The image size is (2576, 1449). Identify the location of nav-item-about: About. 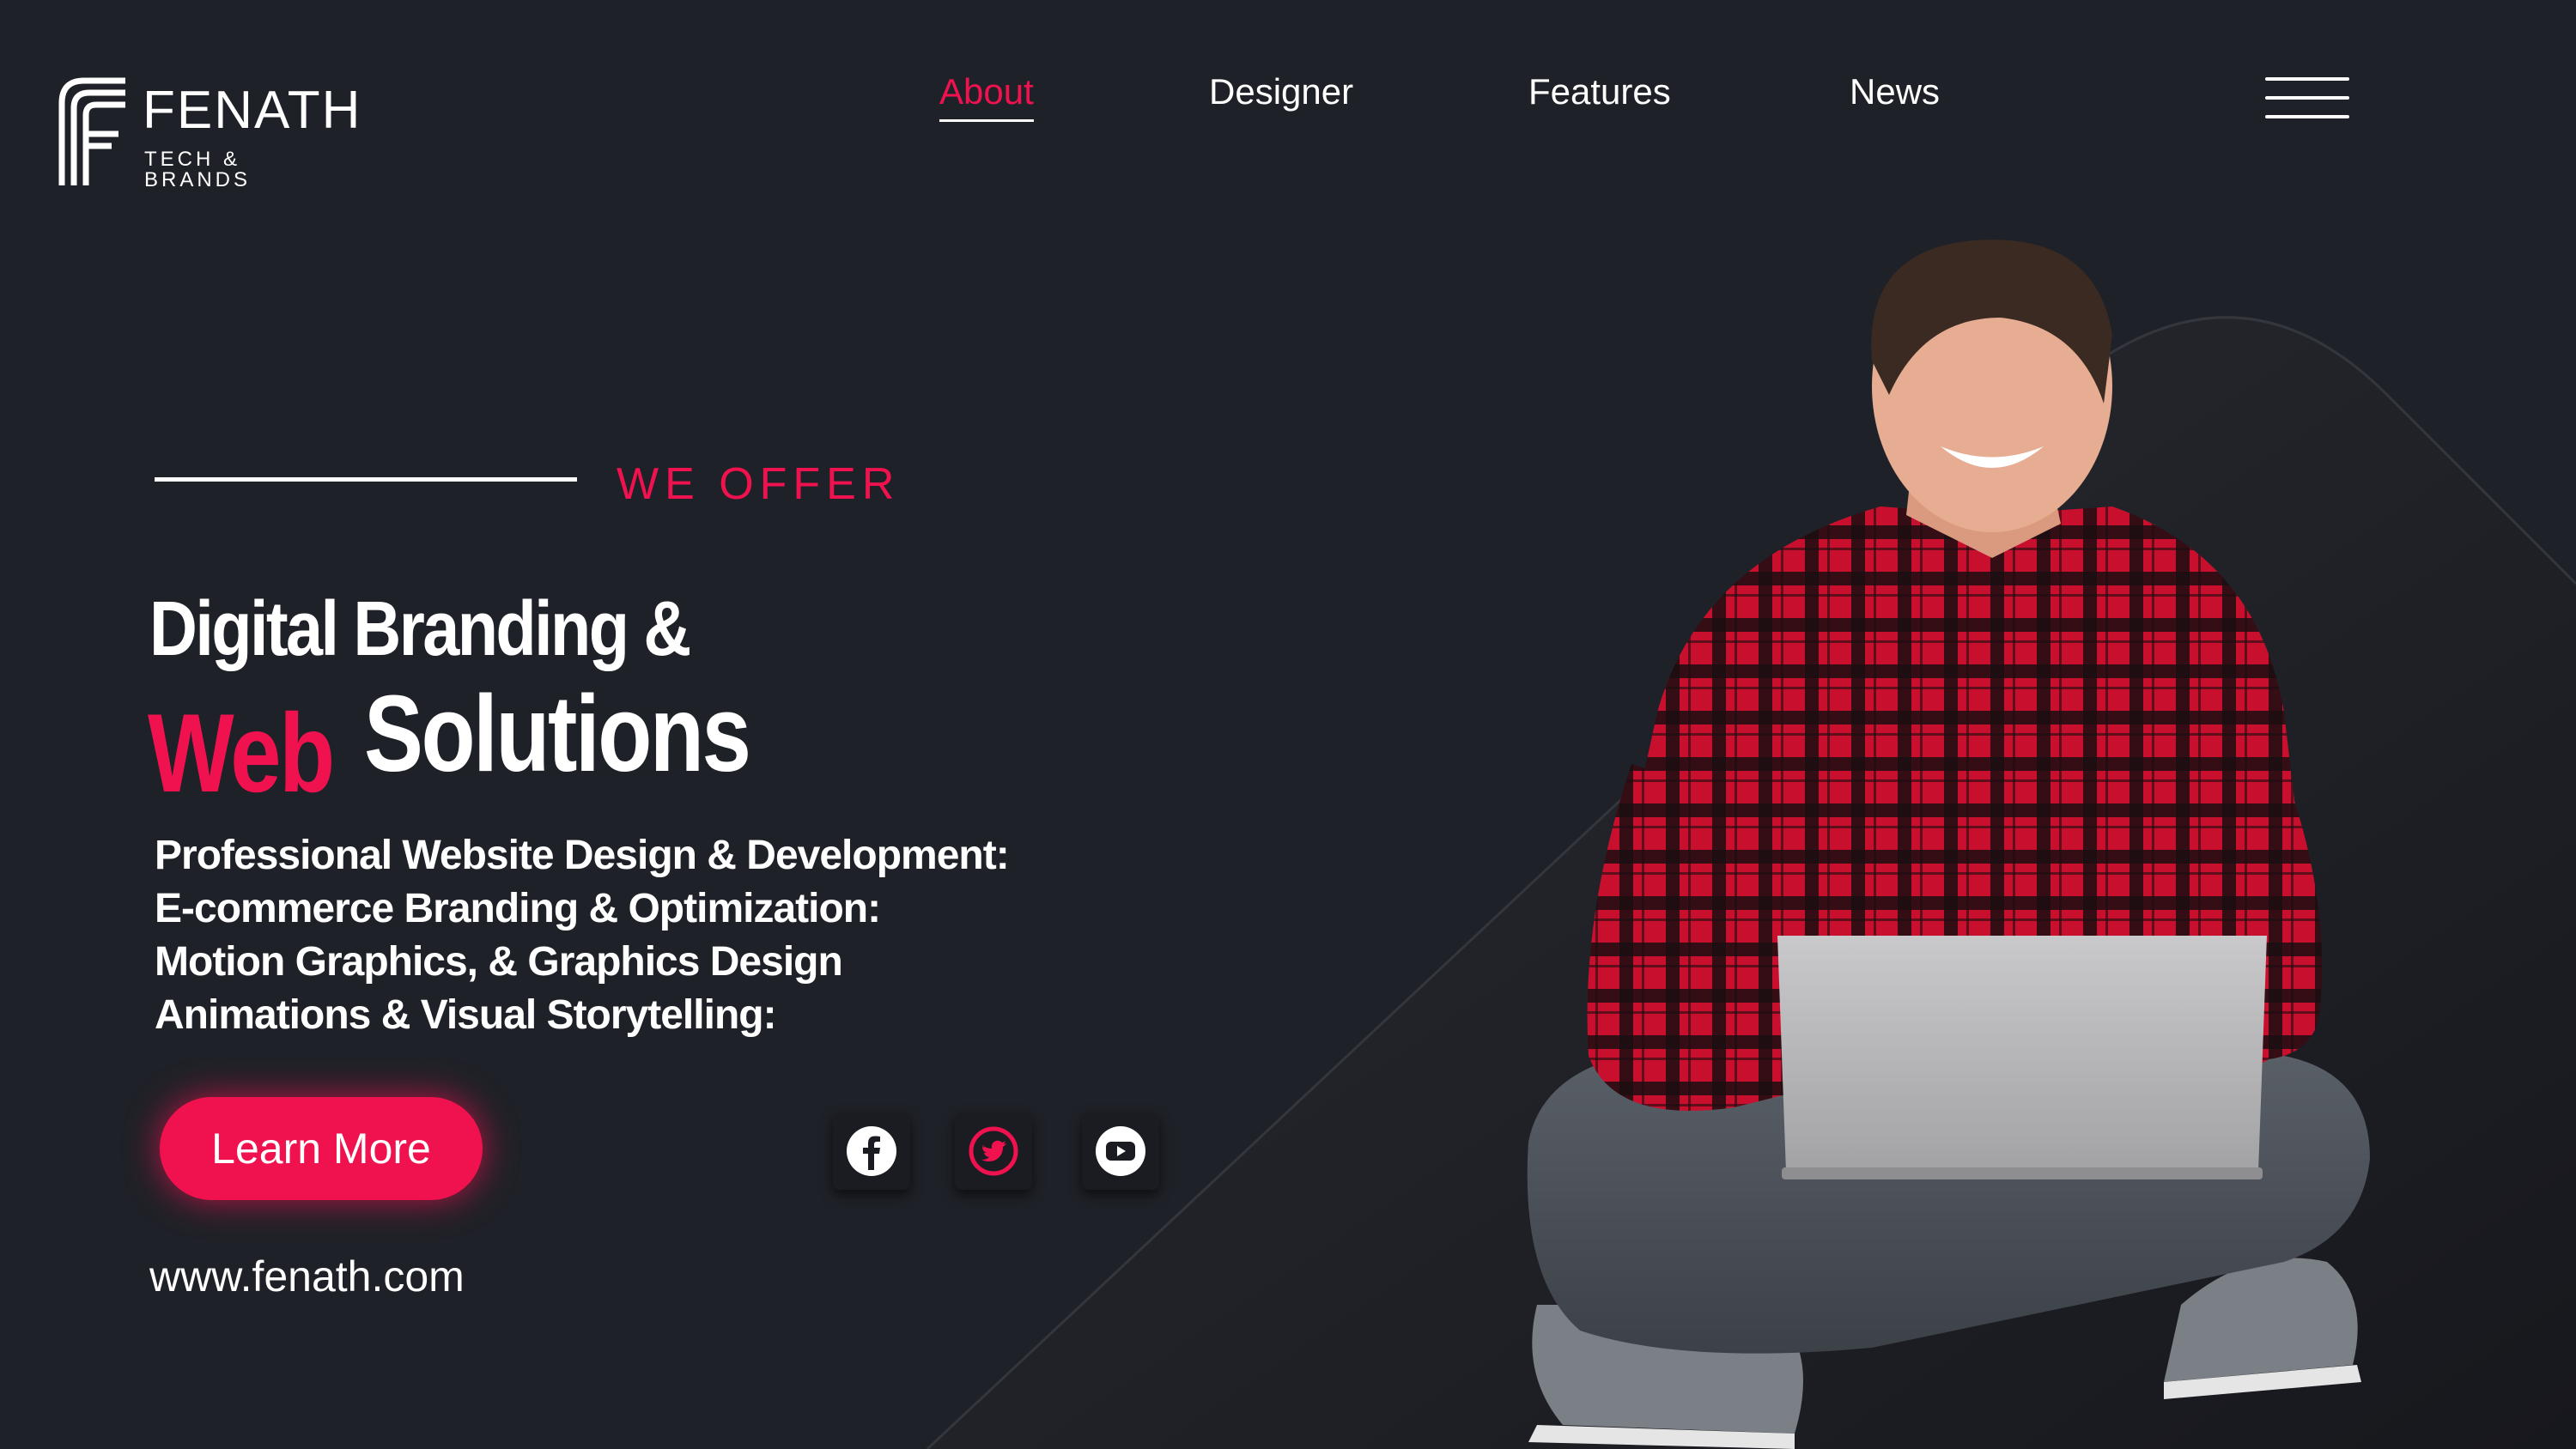
(987, 98).